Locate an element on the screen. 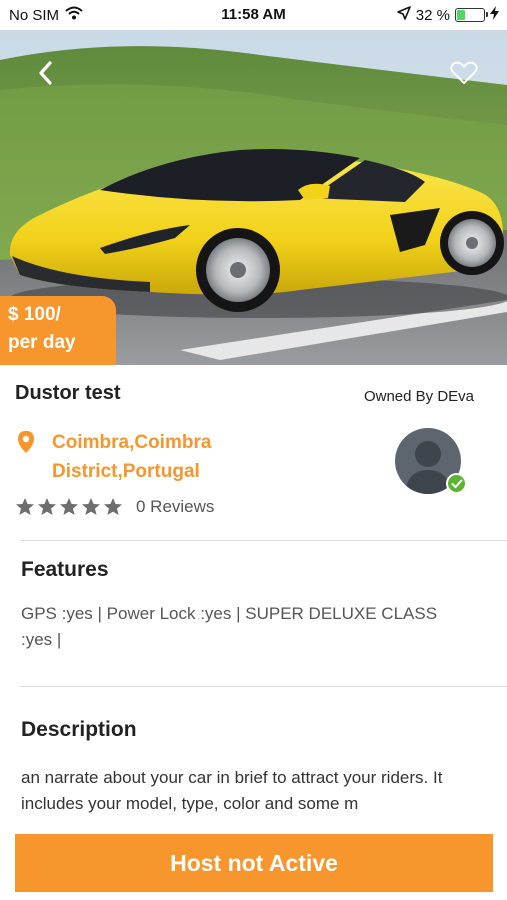  owner-label: Owned By DEva is located at coordinates (418, 396).